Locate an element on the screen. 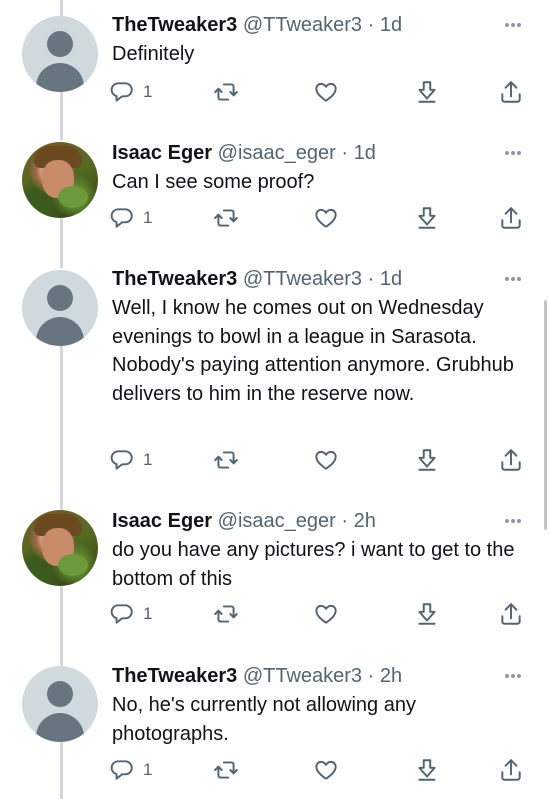 Image resolution: width=550 pixels, height=799 pixels. avatar-leaves-shape is located at coordinates (73, 565).